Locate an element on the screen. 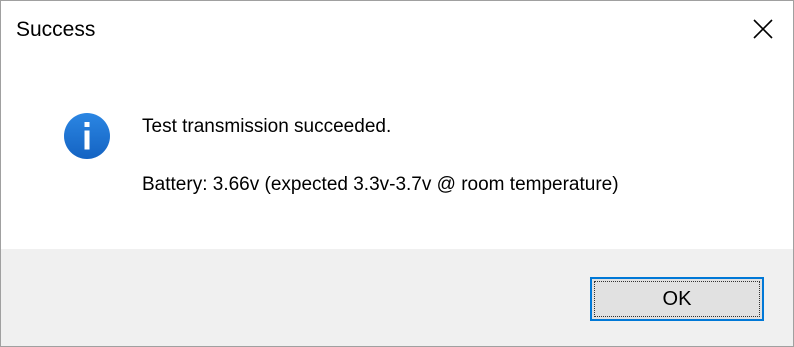 Image resolution: width=794 pixels, height=347 pixels. close-icon is located at coordinates (763, 29).